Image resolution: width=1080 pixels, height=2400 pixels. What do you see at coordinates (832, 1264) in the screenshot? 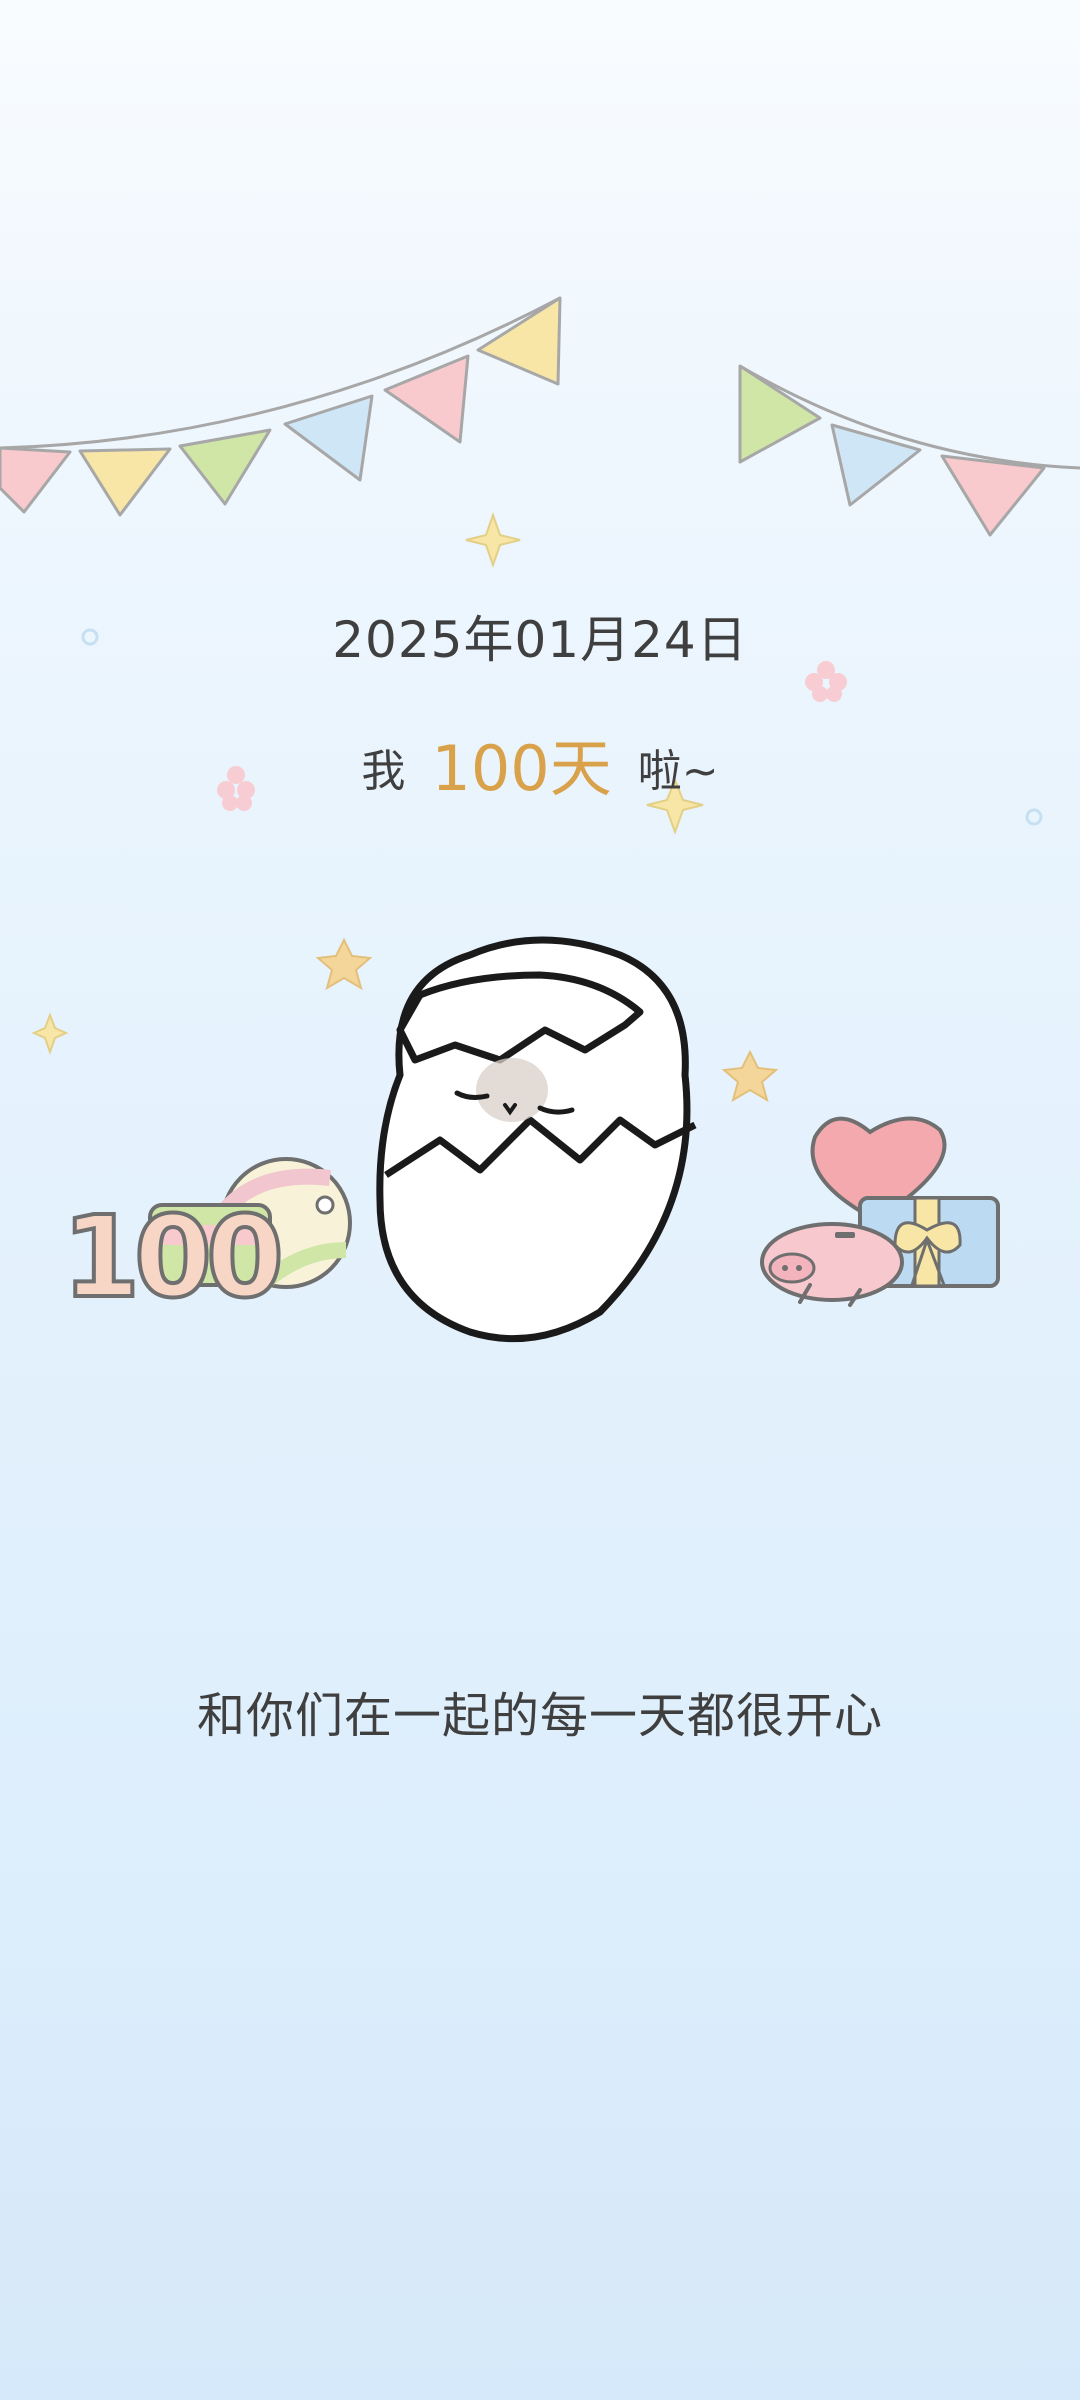
I see `pig-icon` at bounding box center [832, 1264].